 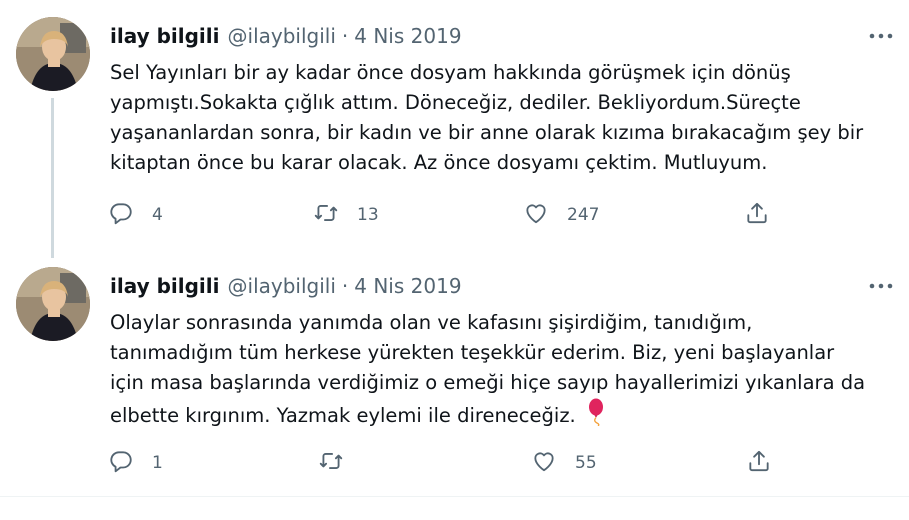 I want to click on reply-count: 1, so click(x=157, y=463).